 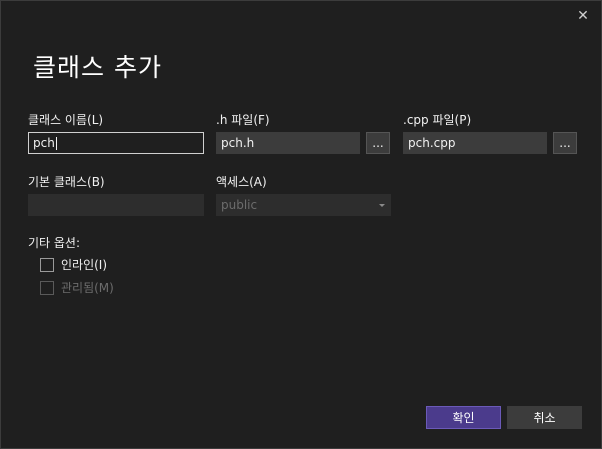 I want to click on h-file-value: pch.h, so click(x=238, y=143).